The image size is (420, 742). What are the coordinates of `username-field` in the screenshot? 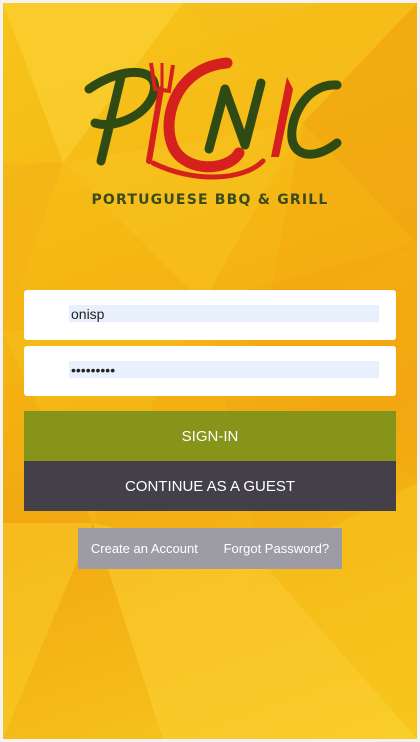 It's located at (210, 315).